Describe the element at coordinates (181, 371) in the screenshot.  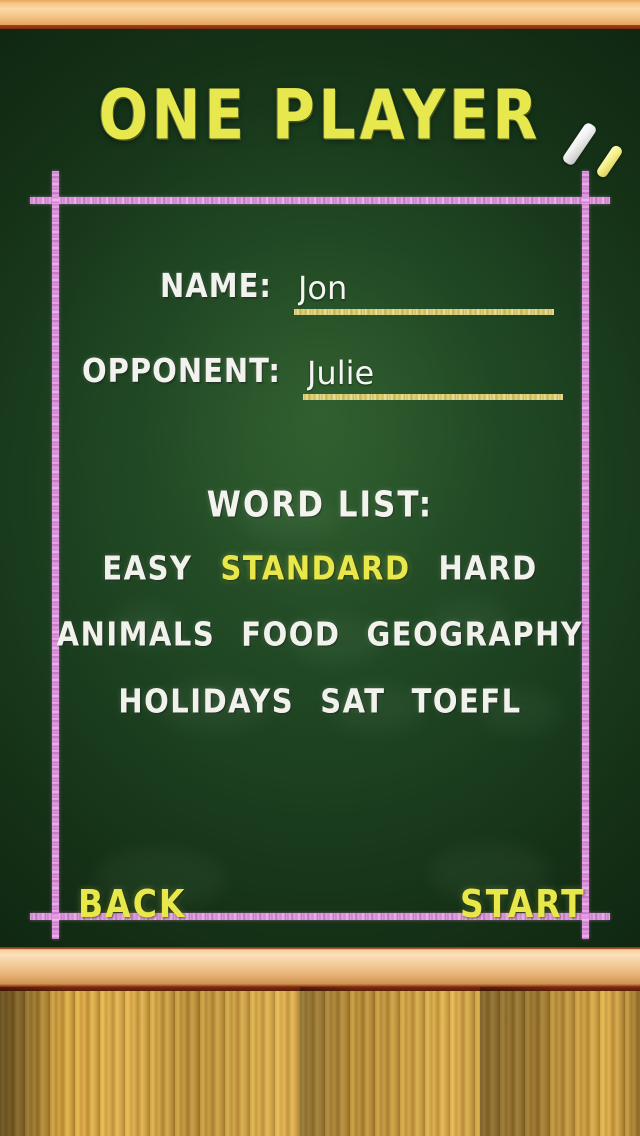
I see `opponent-label: OPPONENT:` at that location.